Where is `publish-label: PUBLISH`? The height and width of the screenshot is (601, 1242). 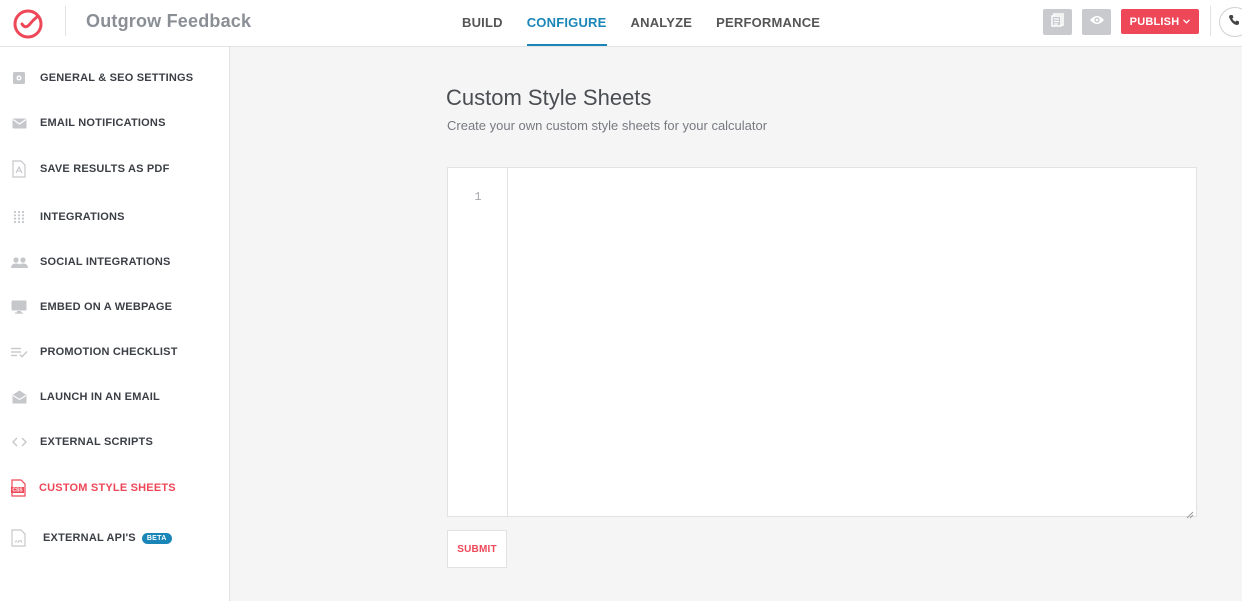 publish-label: PUBLISH is located at coordinates (1154, 21).